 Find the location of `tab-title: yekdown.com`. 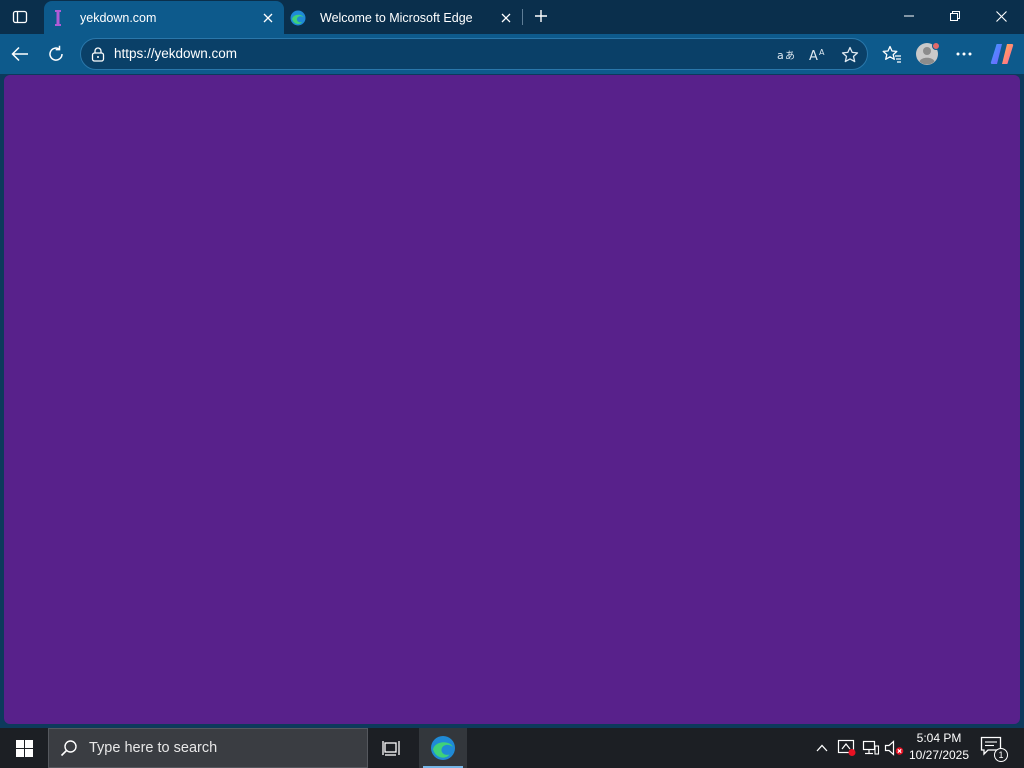

tab-title: yekdown.com is located at coordinates (118, 17).